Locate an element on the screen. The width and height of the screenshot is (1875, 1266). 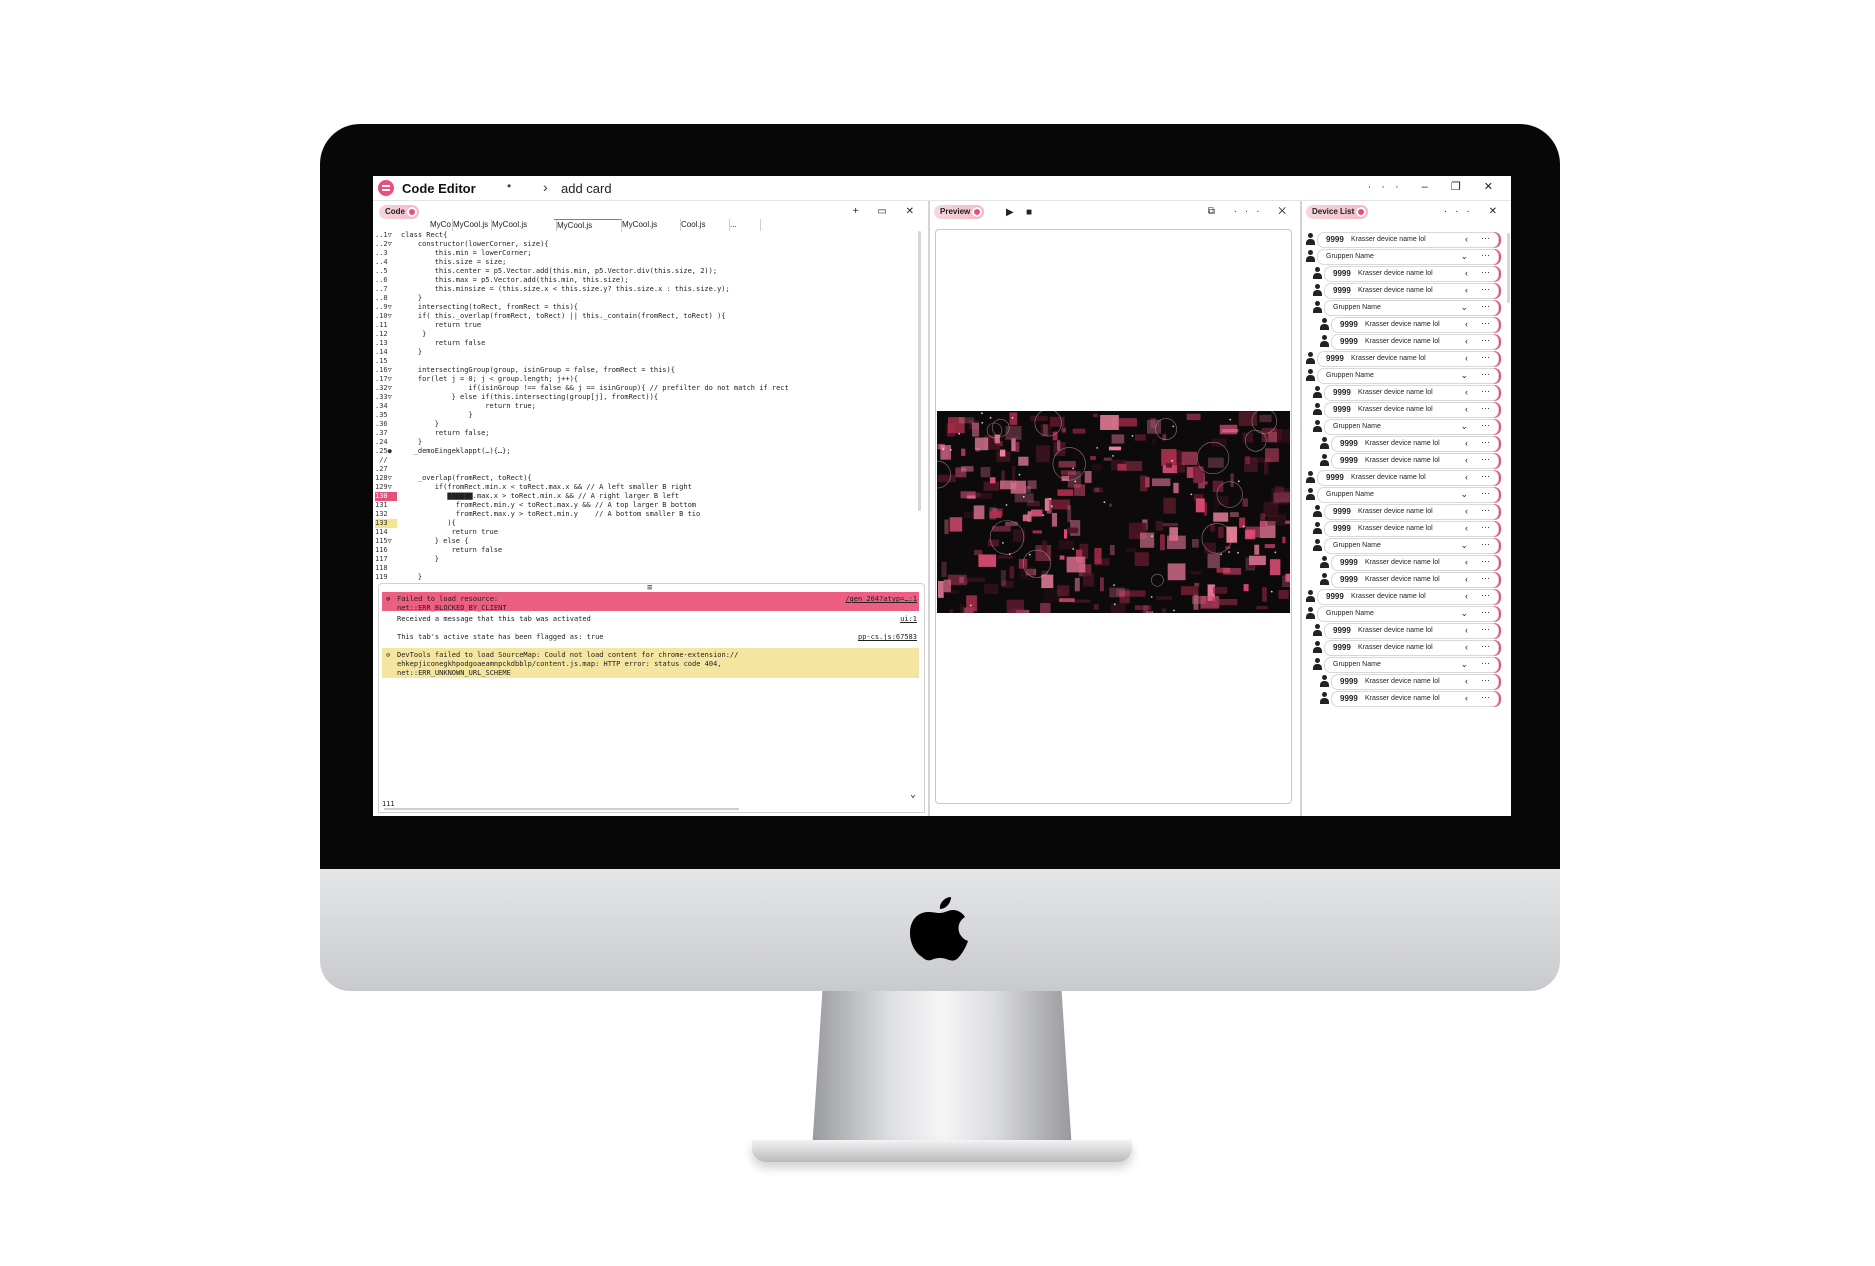
code-line: .37 return false; is located at coordinates (643, 433).